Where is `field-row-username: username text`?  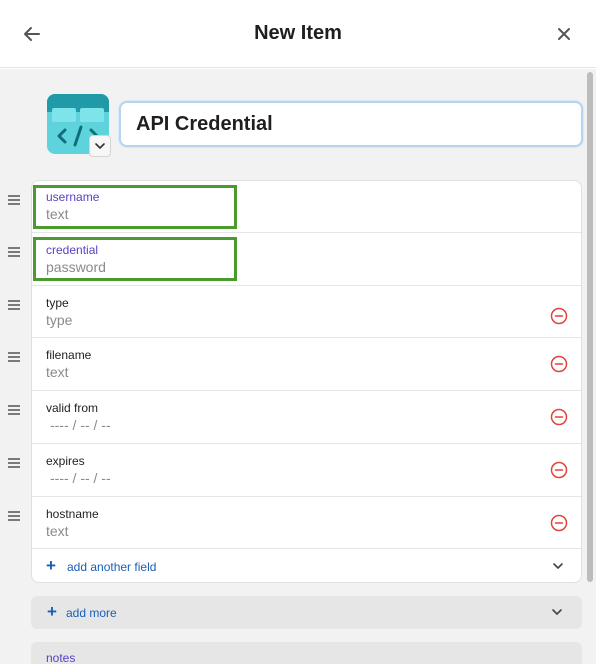
field-row-username: username text is located at coordinates (306, 207).